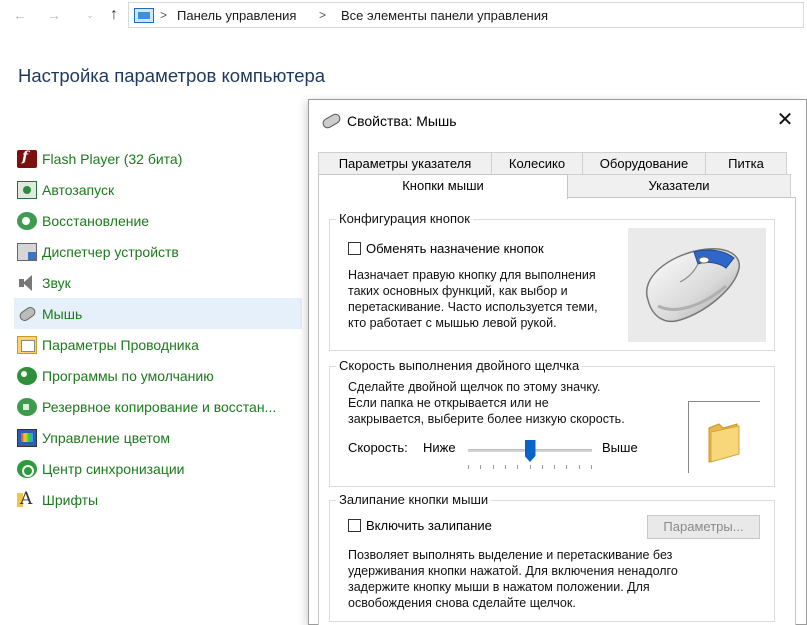  I want to click on checkbox-label: Включить залипание, so click(429, 525).